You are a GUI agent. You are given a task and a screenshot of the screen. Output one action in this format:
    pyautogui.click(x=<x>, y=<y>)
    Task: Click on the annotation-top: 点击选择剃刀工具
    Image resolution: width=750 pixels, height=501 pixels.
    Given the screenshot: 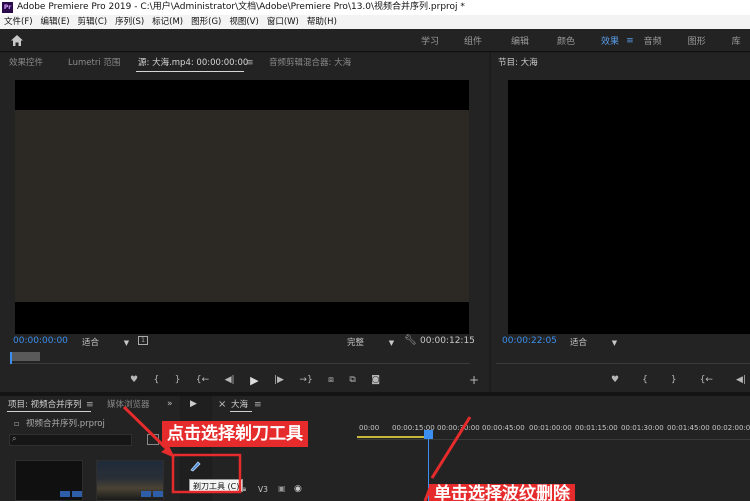 What is the action you would take?
    pyautogui.click(x=235, y=434)
    